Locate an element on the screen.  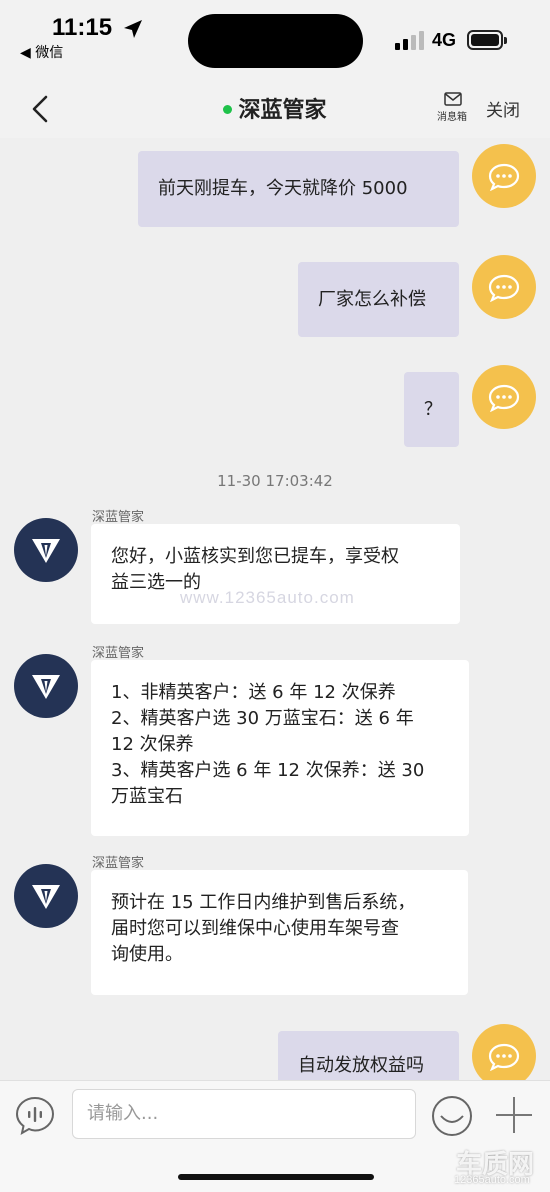
message-line: 您好，小蓝核实到您已提车，享受权 is located at coordinates (255, 556).